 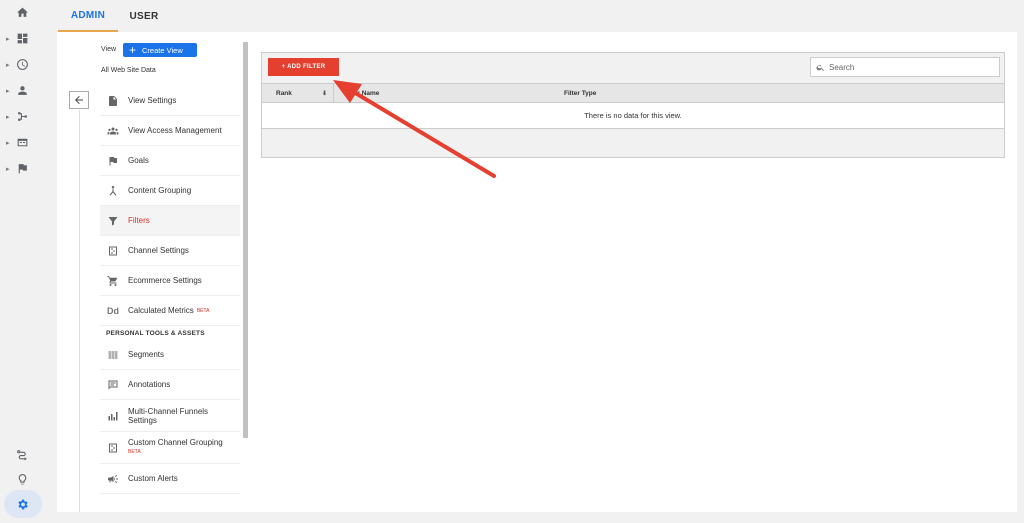 What do you see at coordinates (146, 354) in the screenshot?
I see `menu-item-label: Segments` at bounding box center [146, 354].